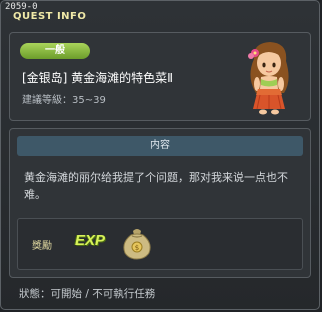 Image resolution: width=322 pixels, height=312 pixels. I want to click on content-header: 内容, so click(160, 146).